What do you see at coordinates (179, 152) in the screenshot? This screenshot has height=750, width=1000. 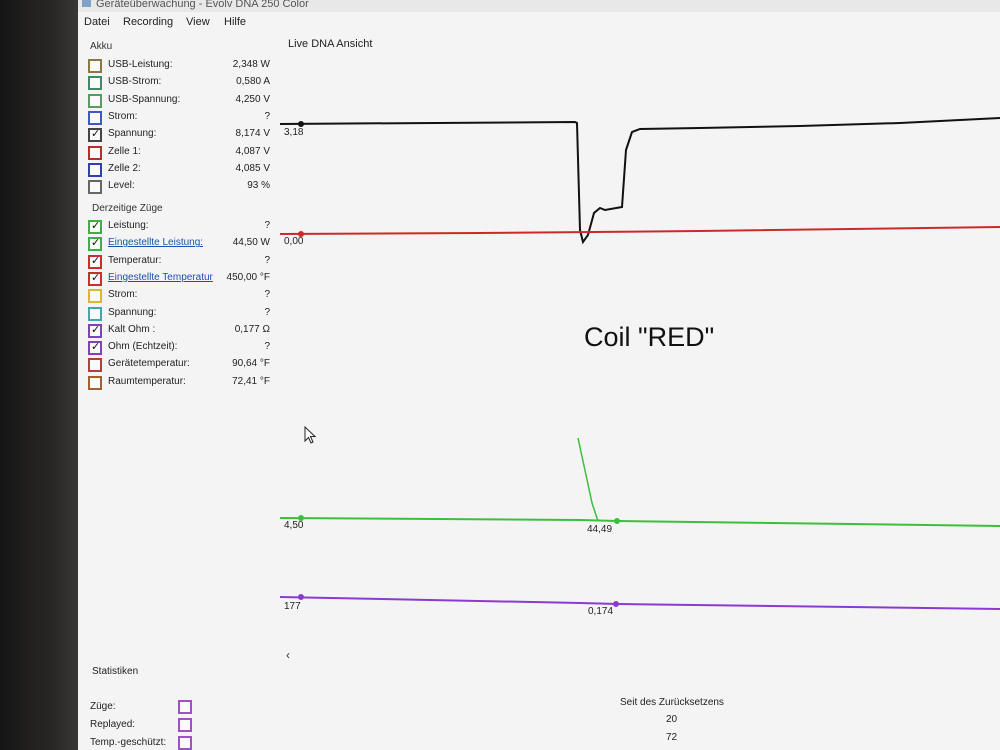 I see `akku-row: Zelle 1: 4,087 V` at bounding box center [179, 152].